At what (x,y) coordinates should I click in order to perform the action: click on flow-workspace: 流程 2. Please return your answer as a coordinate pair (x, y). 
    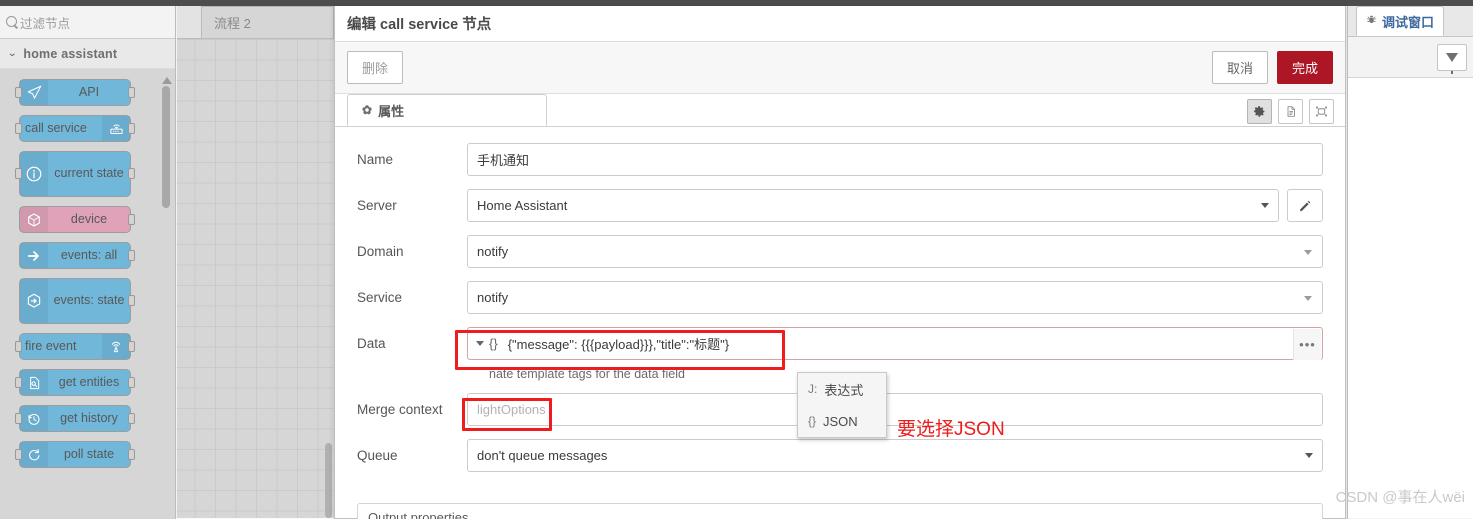
    Looking at the image, I should click on (255, 262).